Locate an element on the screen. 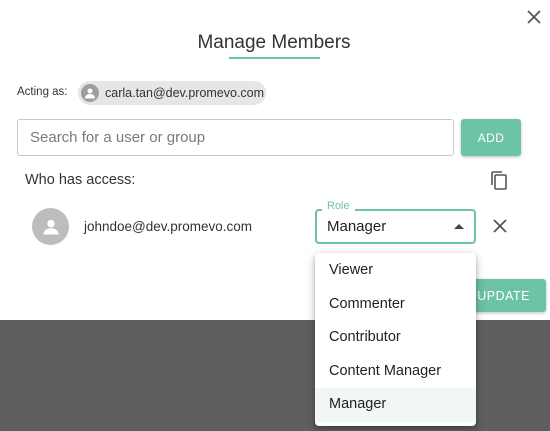  user-search-input is located at coordinates (235, 137).